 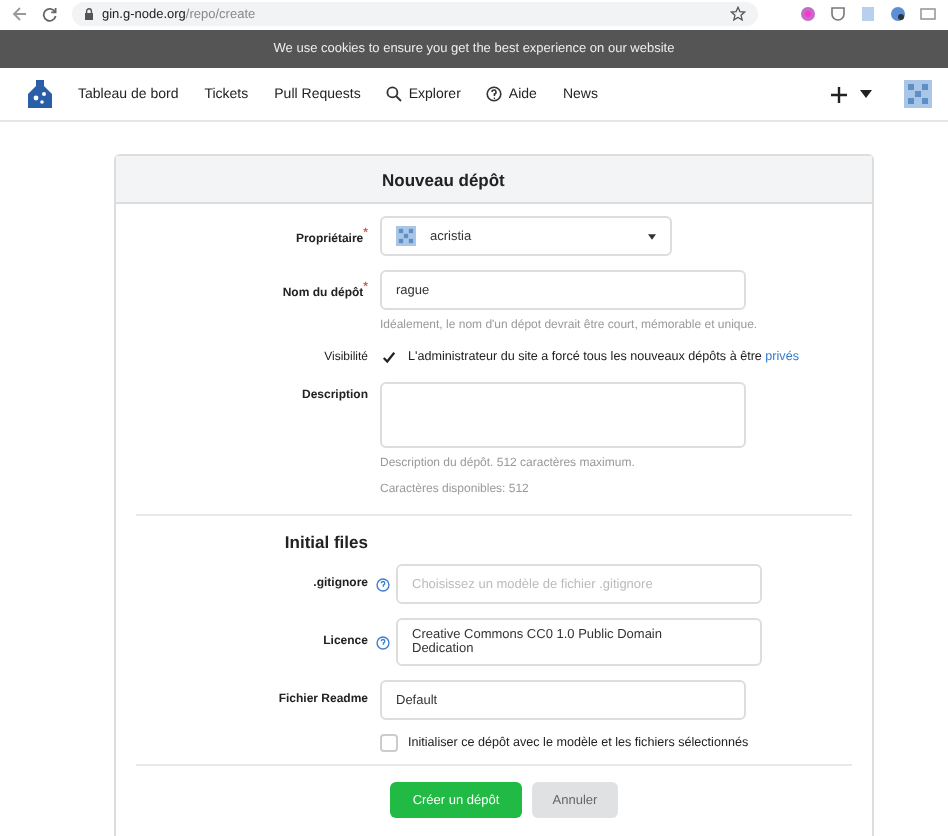 I want to click on avatar-icon, so click(x=406, y=236).